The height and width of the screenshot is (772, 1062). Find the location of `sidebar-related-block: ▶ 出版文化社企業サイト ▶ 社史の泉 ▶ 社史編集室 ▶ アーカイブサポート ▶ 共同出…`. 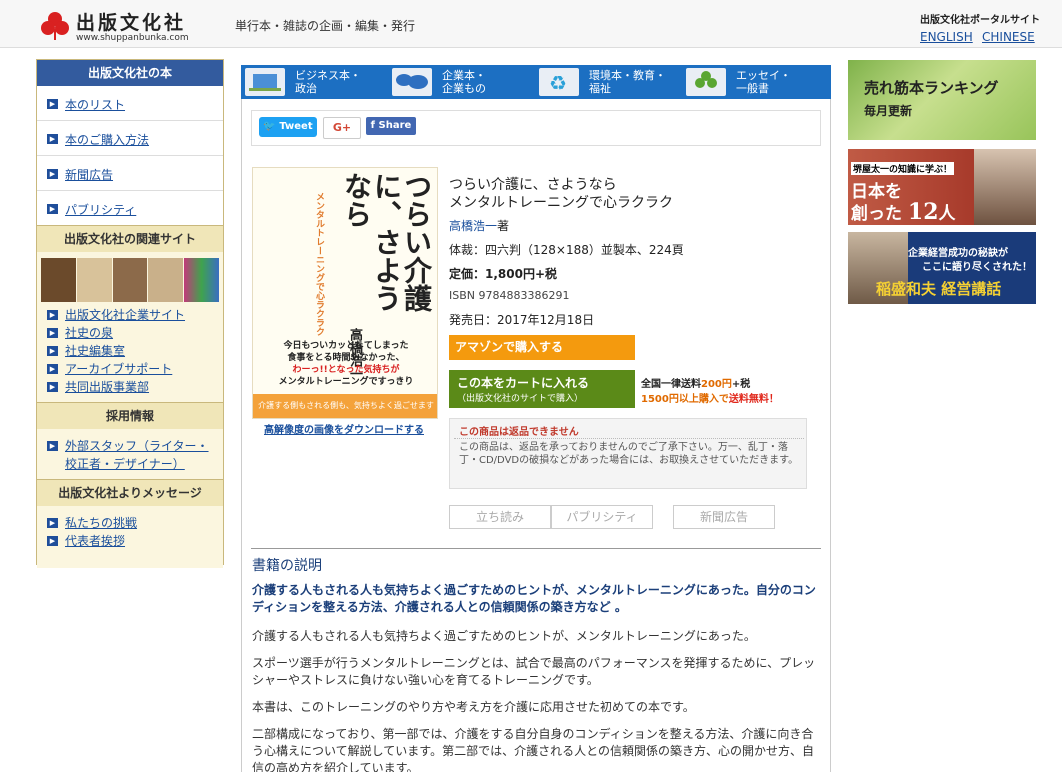

sidebar-related-block: ▶ 出版文化社企業サイト ▶ 社史の泉 ▶ 社史編集室 ▶ アーカイブサポート ▶ 共同出… is located at coordinates (130, 327).